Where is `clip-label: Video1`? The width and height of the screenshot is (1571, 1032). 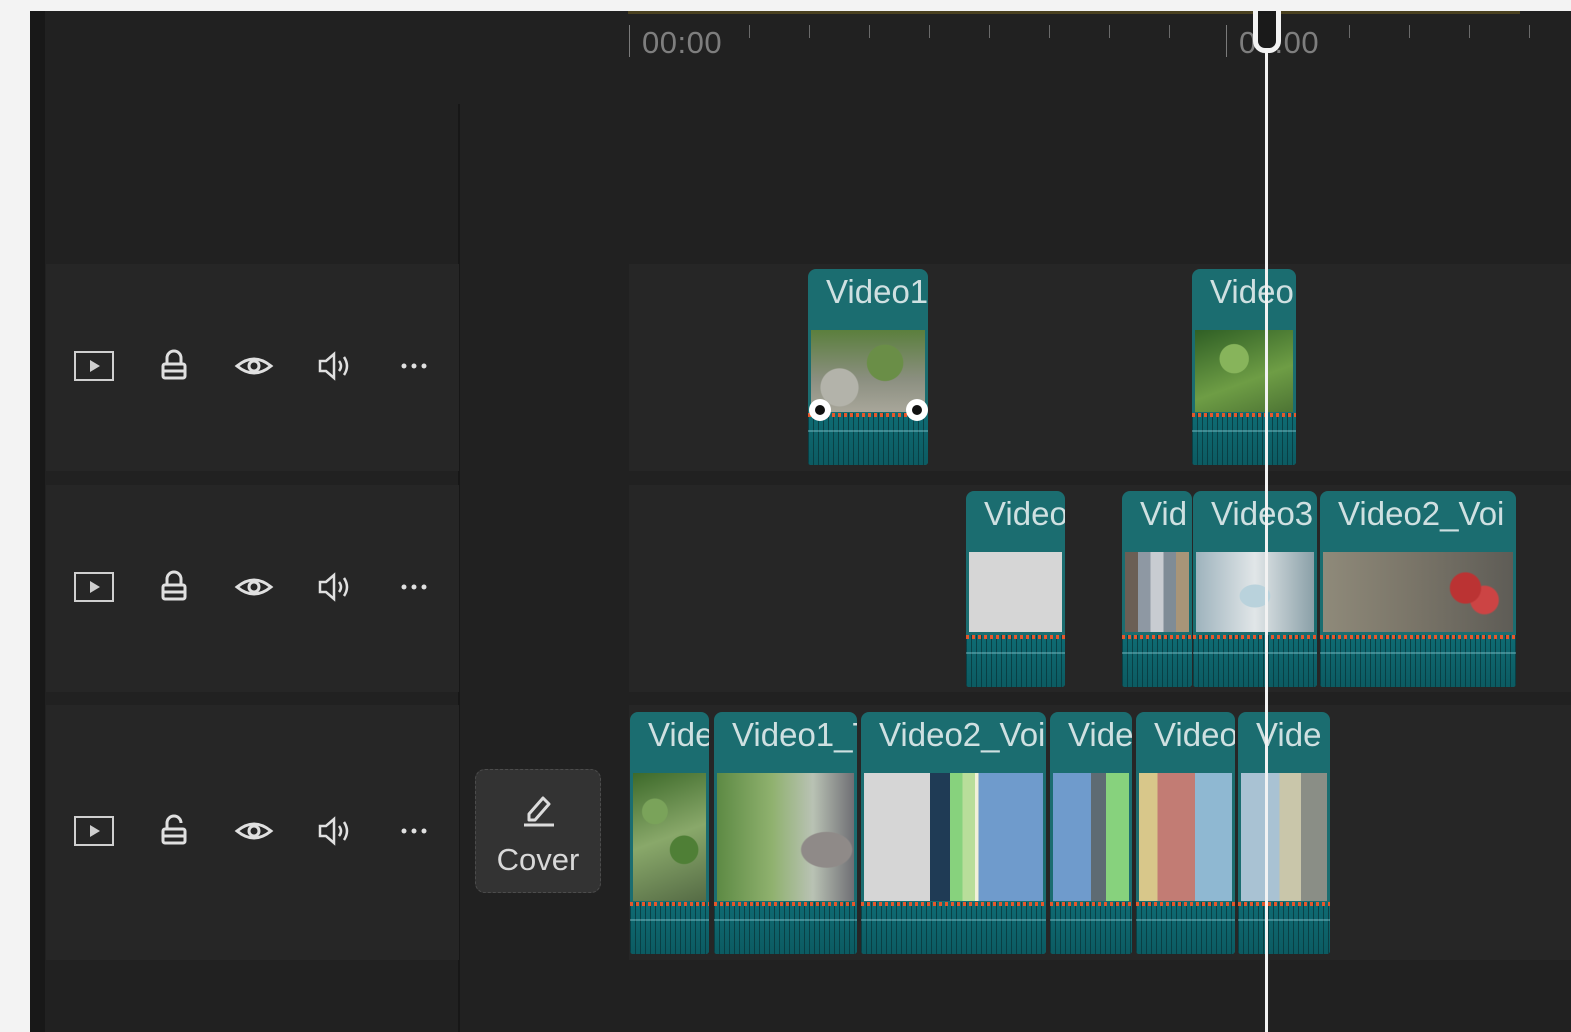 clip-label: Video1 is located at coordinates (877, 291).